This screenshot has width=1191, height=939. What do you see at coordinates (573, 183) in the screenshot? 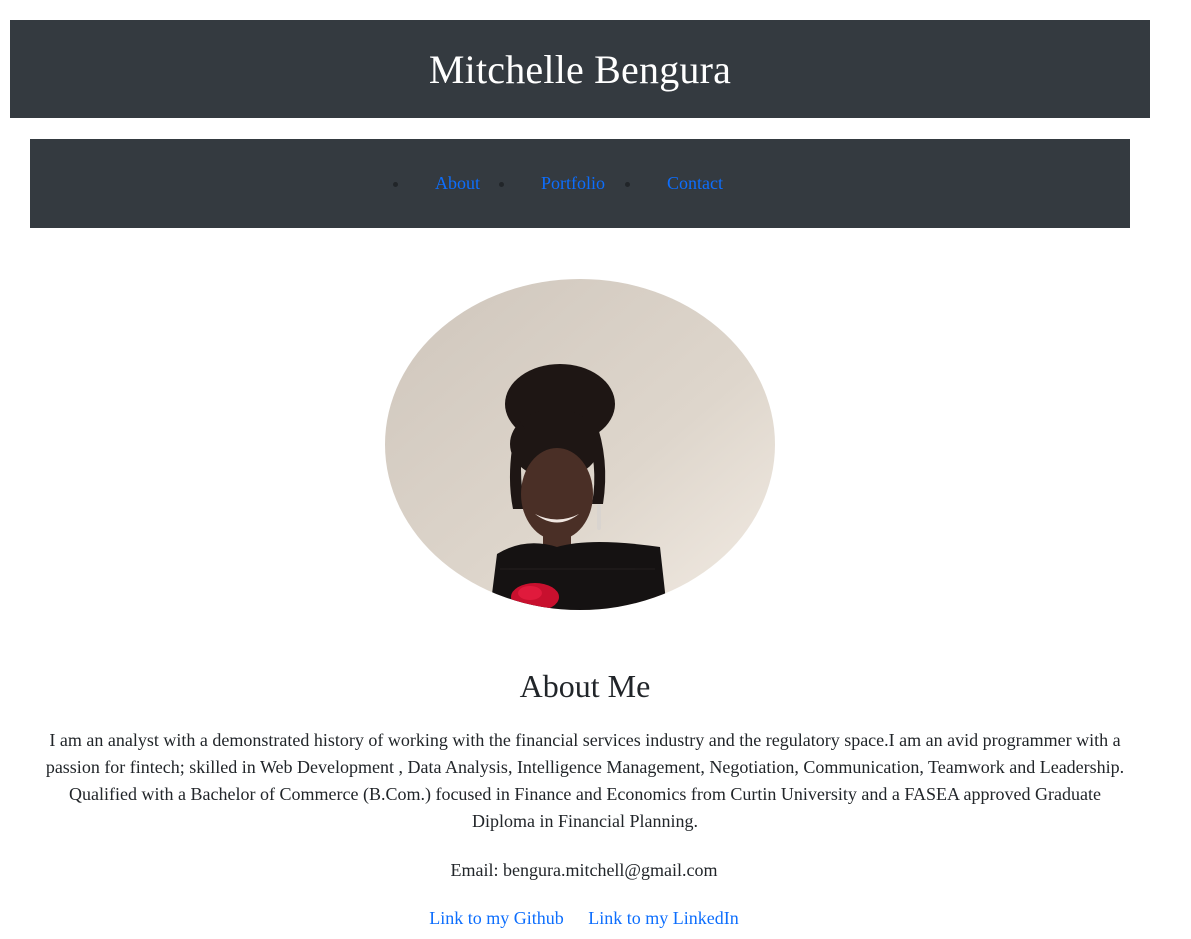
I see `nav-link-portfolio: Portfolio` at bounding box center [573, 183].